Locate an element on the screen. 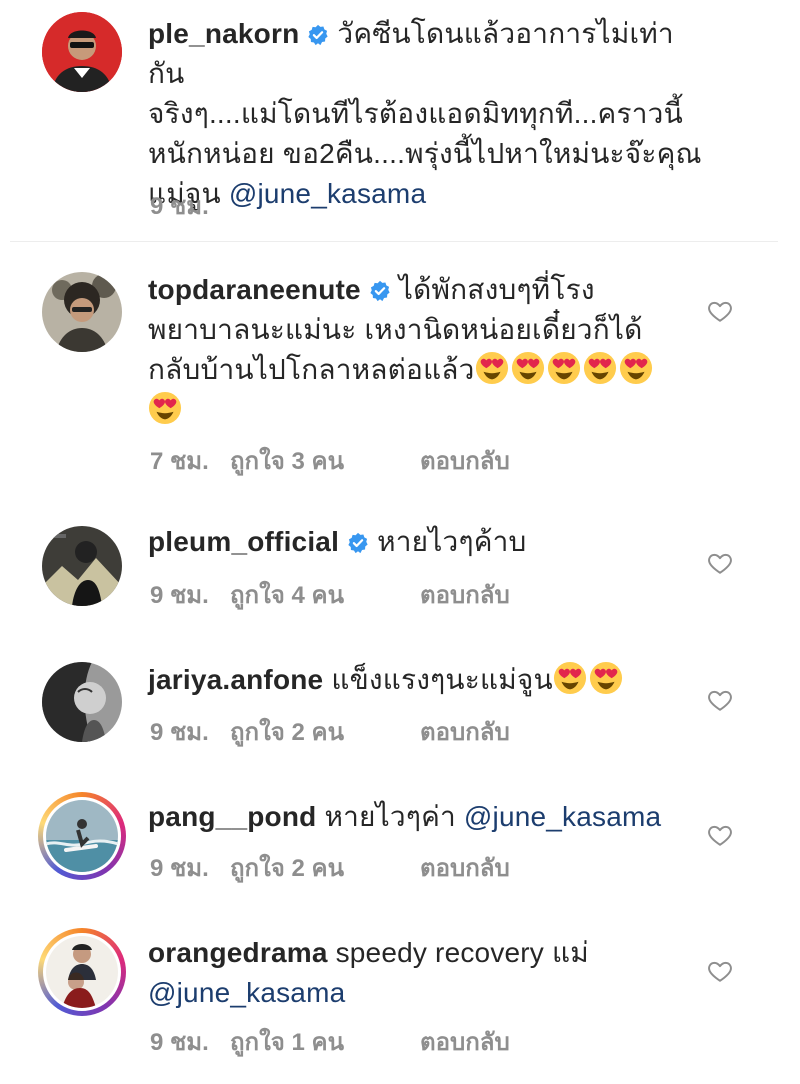 This screenshot has height=1084, width=800. comment-text: pang__pond หายไวๆค่า @june_kasama is located at coordinates (428, 817).